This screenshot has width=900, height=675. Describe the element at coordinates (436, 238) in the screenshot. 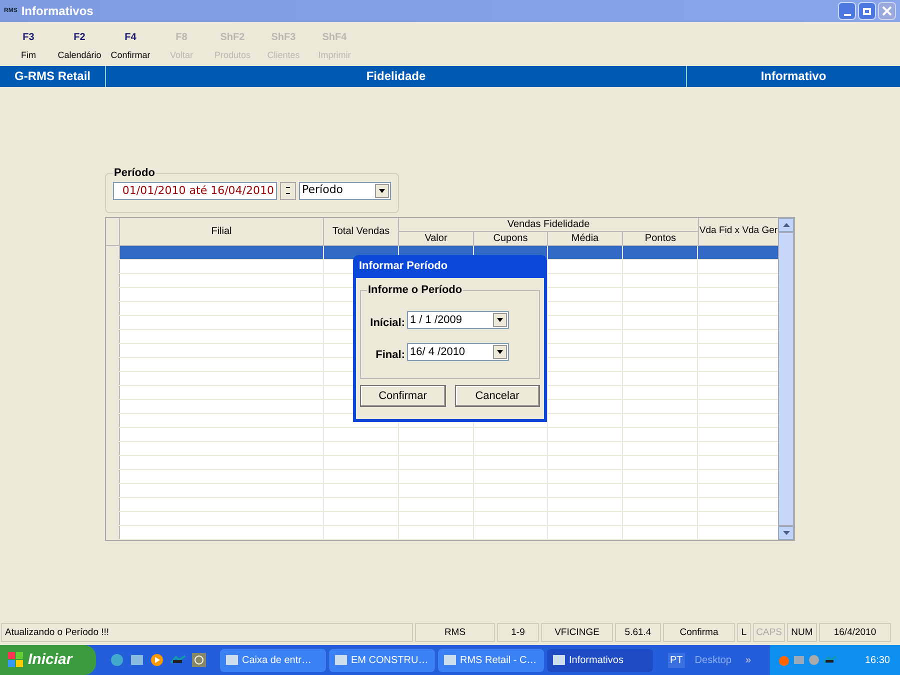

I see `column-header: Valor` at that location.